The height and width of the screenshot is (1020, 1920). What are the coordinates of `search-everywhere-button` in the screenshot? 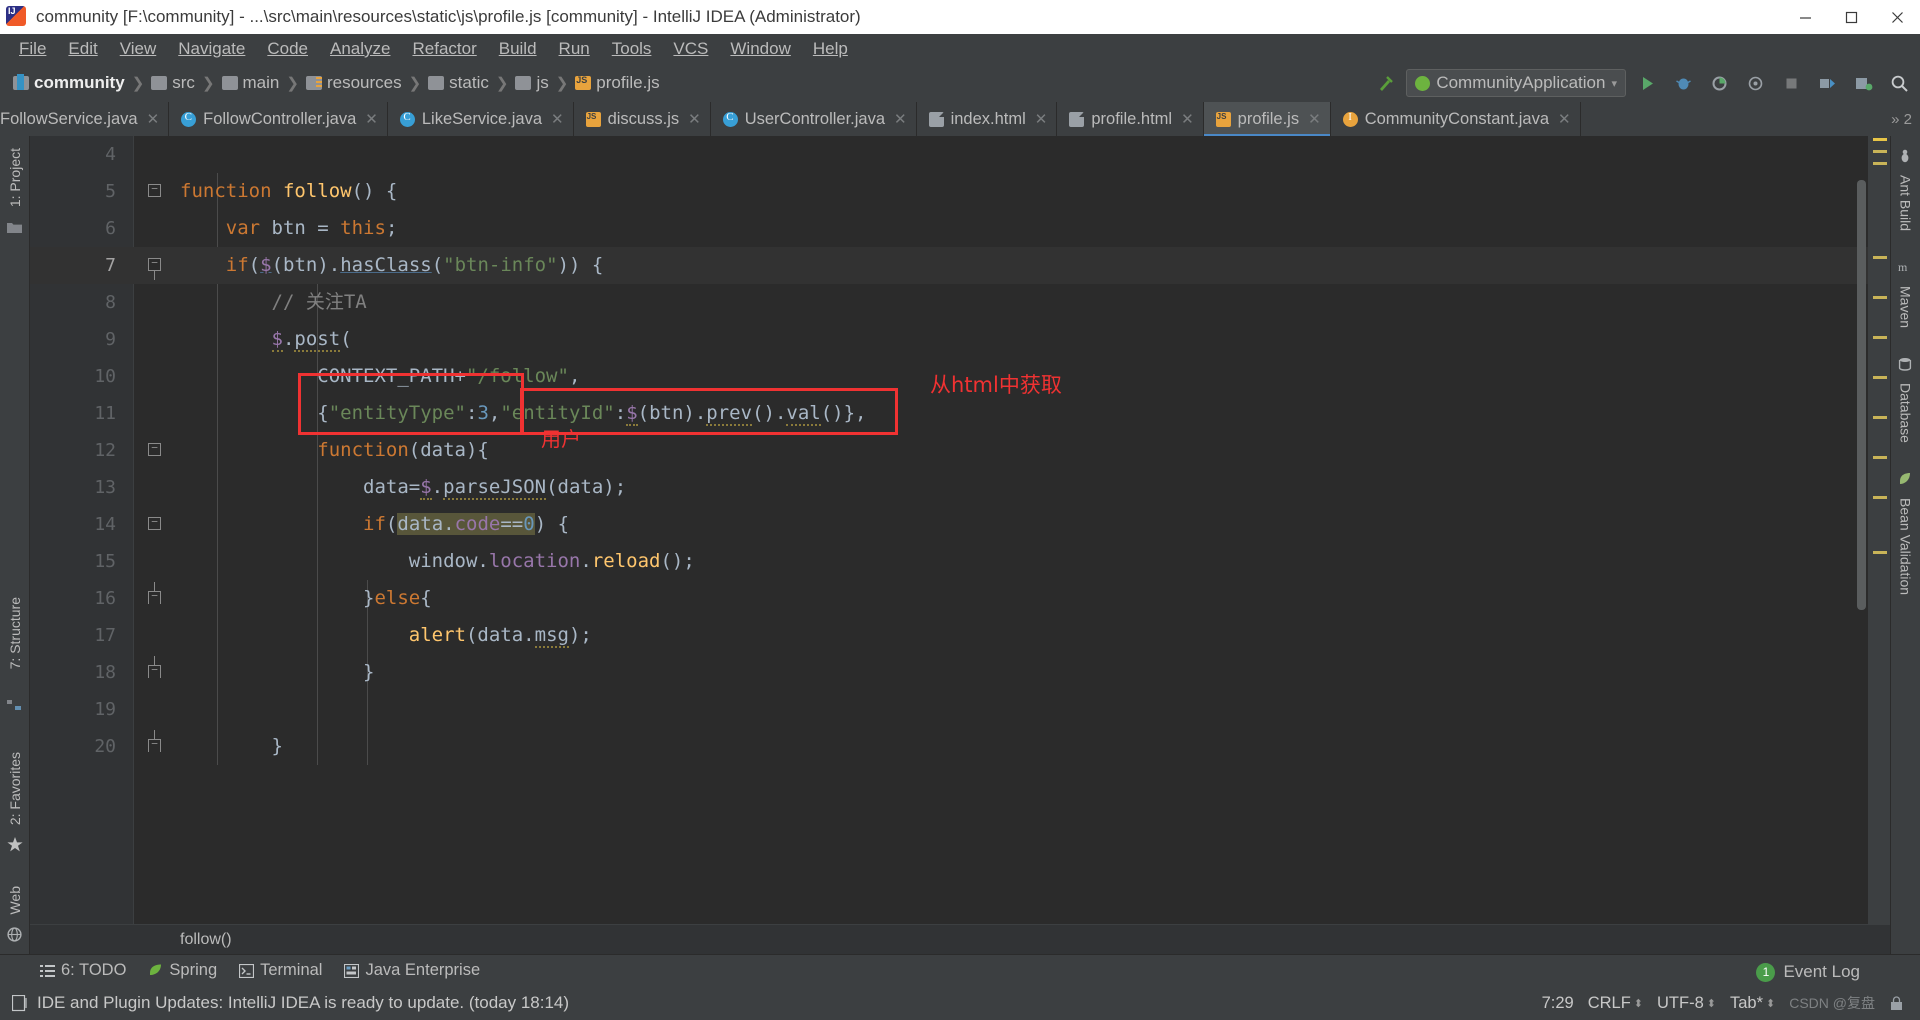 It's located at (1899, 83).